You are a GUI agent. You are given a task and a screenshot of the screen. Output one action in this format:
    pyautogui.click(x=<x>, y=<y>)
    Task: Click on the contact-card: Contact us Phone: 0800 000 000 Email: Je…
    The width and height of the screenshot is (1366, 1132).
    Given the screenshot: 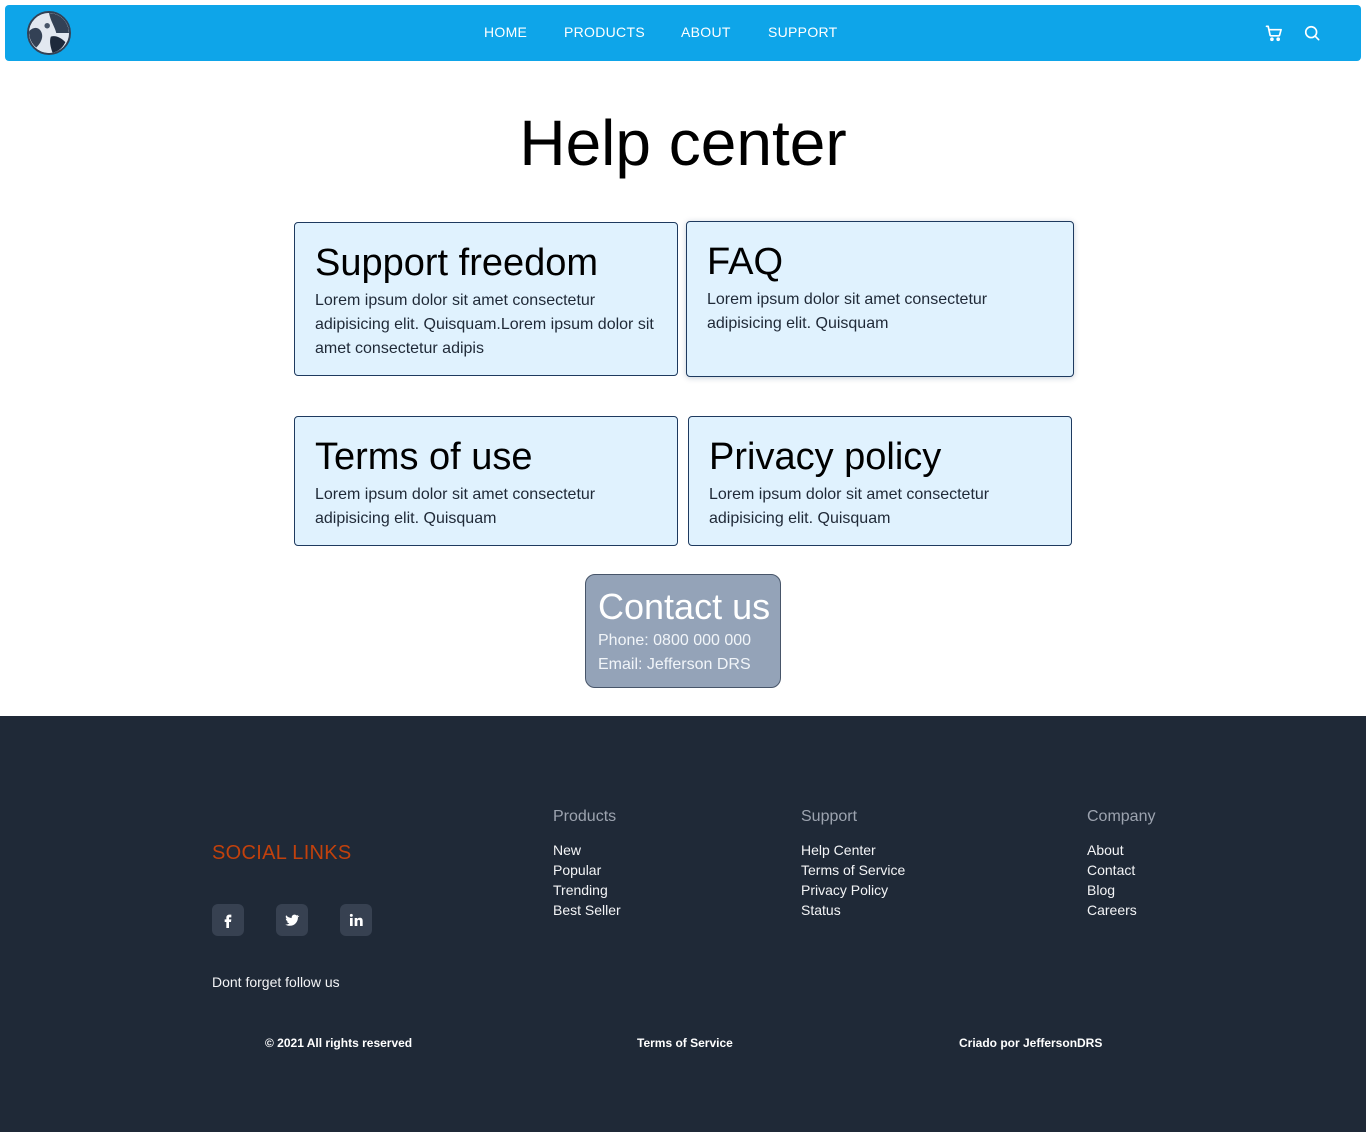 What is the action you would take?
    pyautogui.click(x=683, y=631)
    